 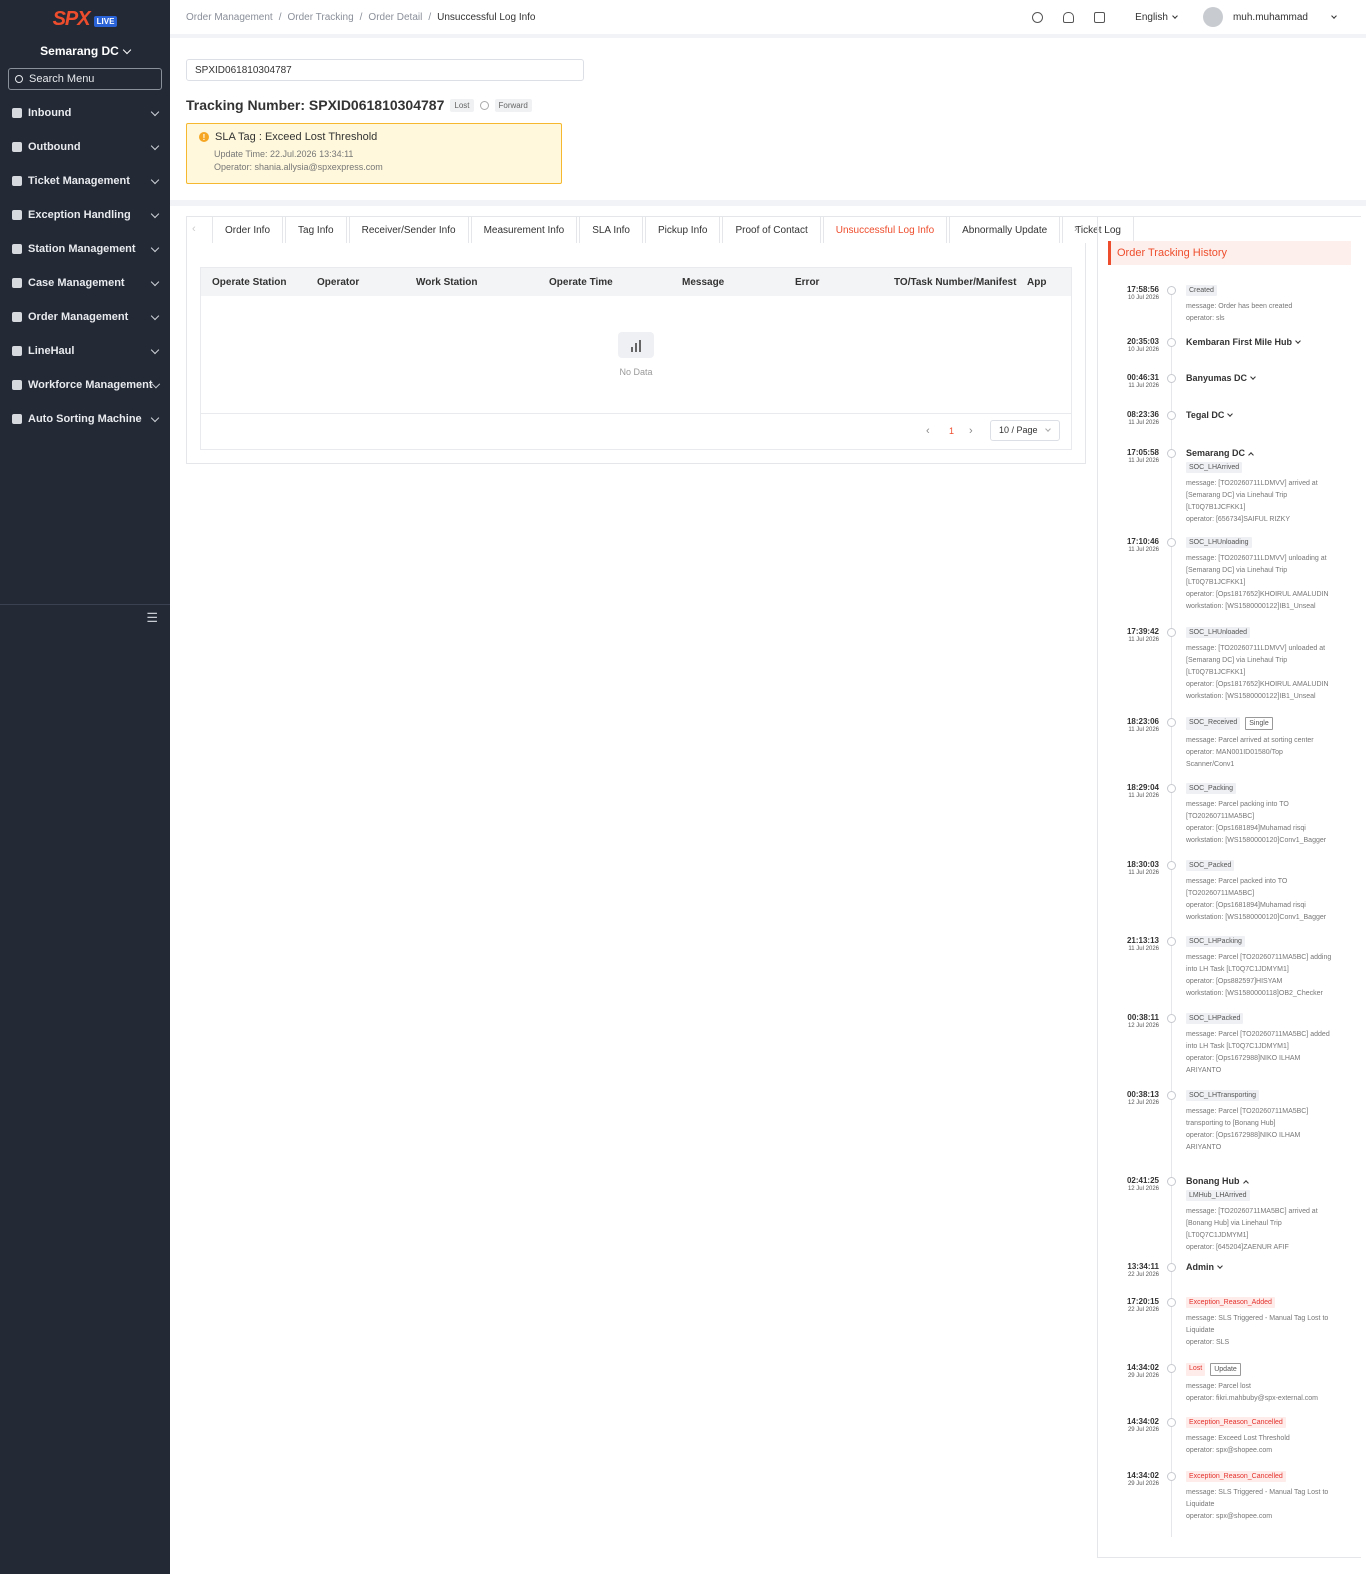 I want to click on sidebar-item-inbound: Inbound, so click(x=85, y=113).